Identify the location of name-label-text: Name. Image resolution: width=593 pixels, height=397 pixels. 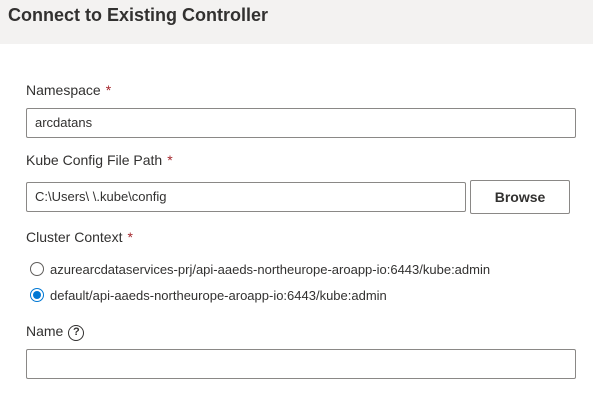
(45, 331).